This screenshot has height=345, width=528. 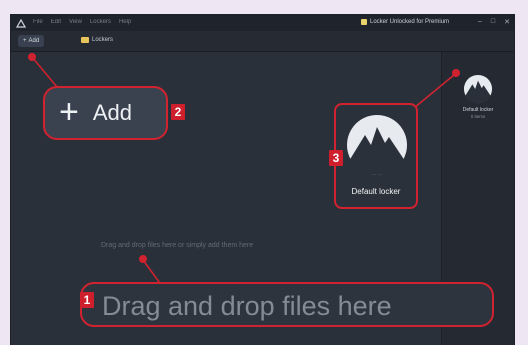 I want to click on window-controls: – □ ✕, so click(x=494, y=22).